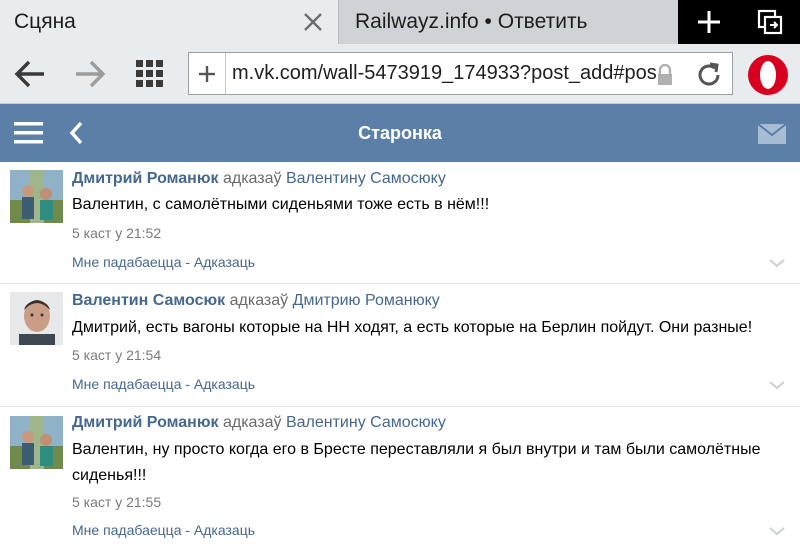 Image resolution: width=800 pixels, height=547 pixels. What do you see at coordinates (169, 22) in the screenshot?
I see `tab-active: Сцяна` at bounding box center [169, 22].